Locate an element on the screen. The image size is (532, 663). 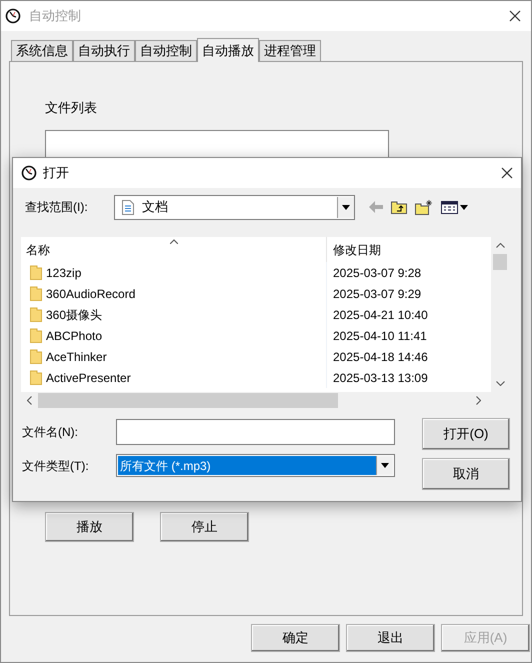
footer-button: 确定 is located at coordinates (295, 638).